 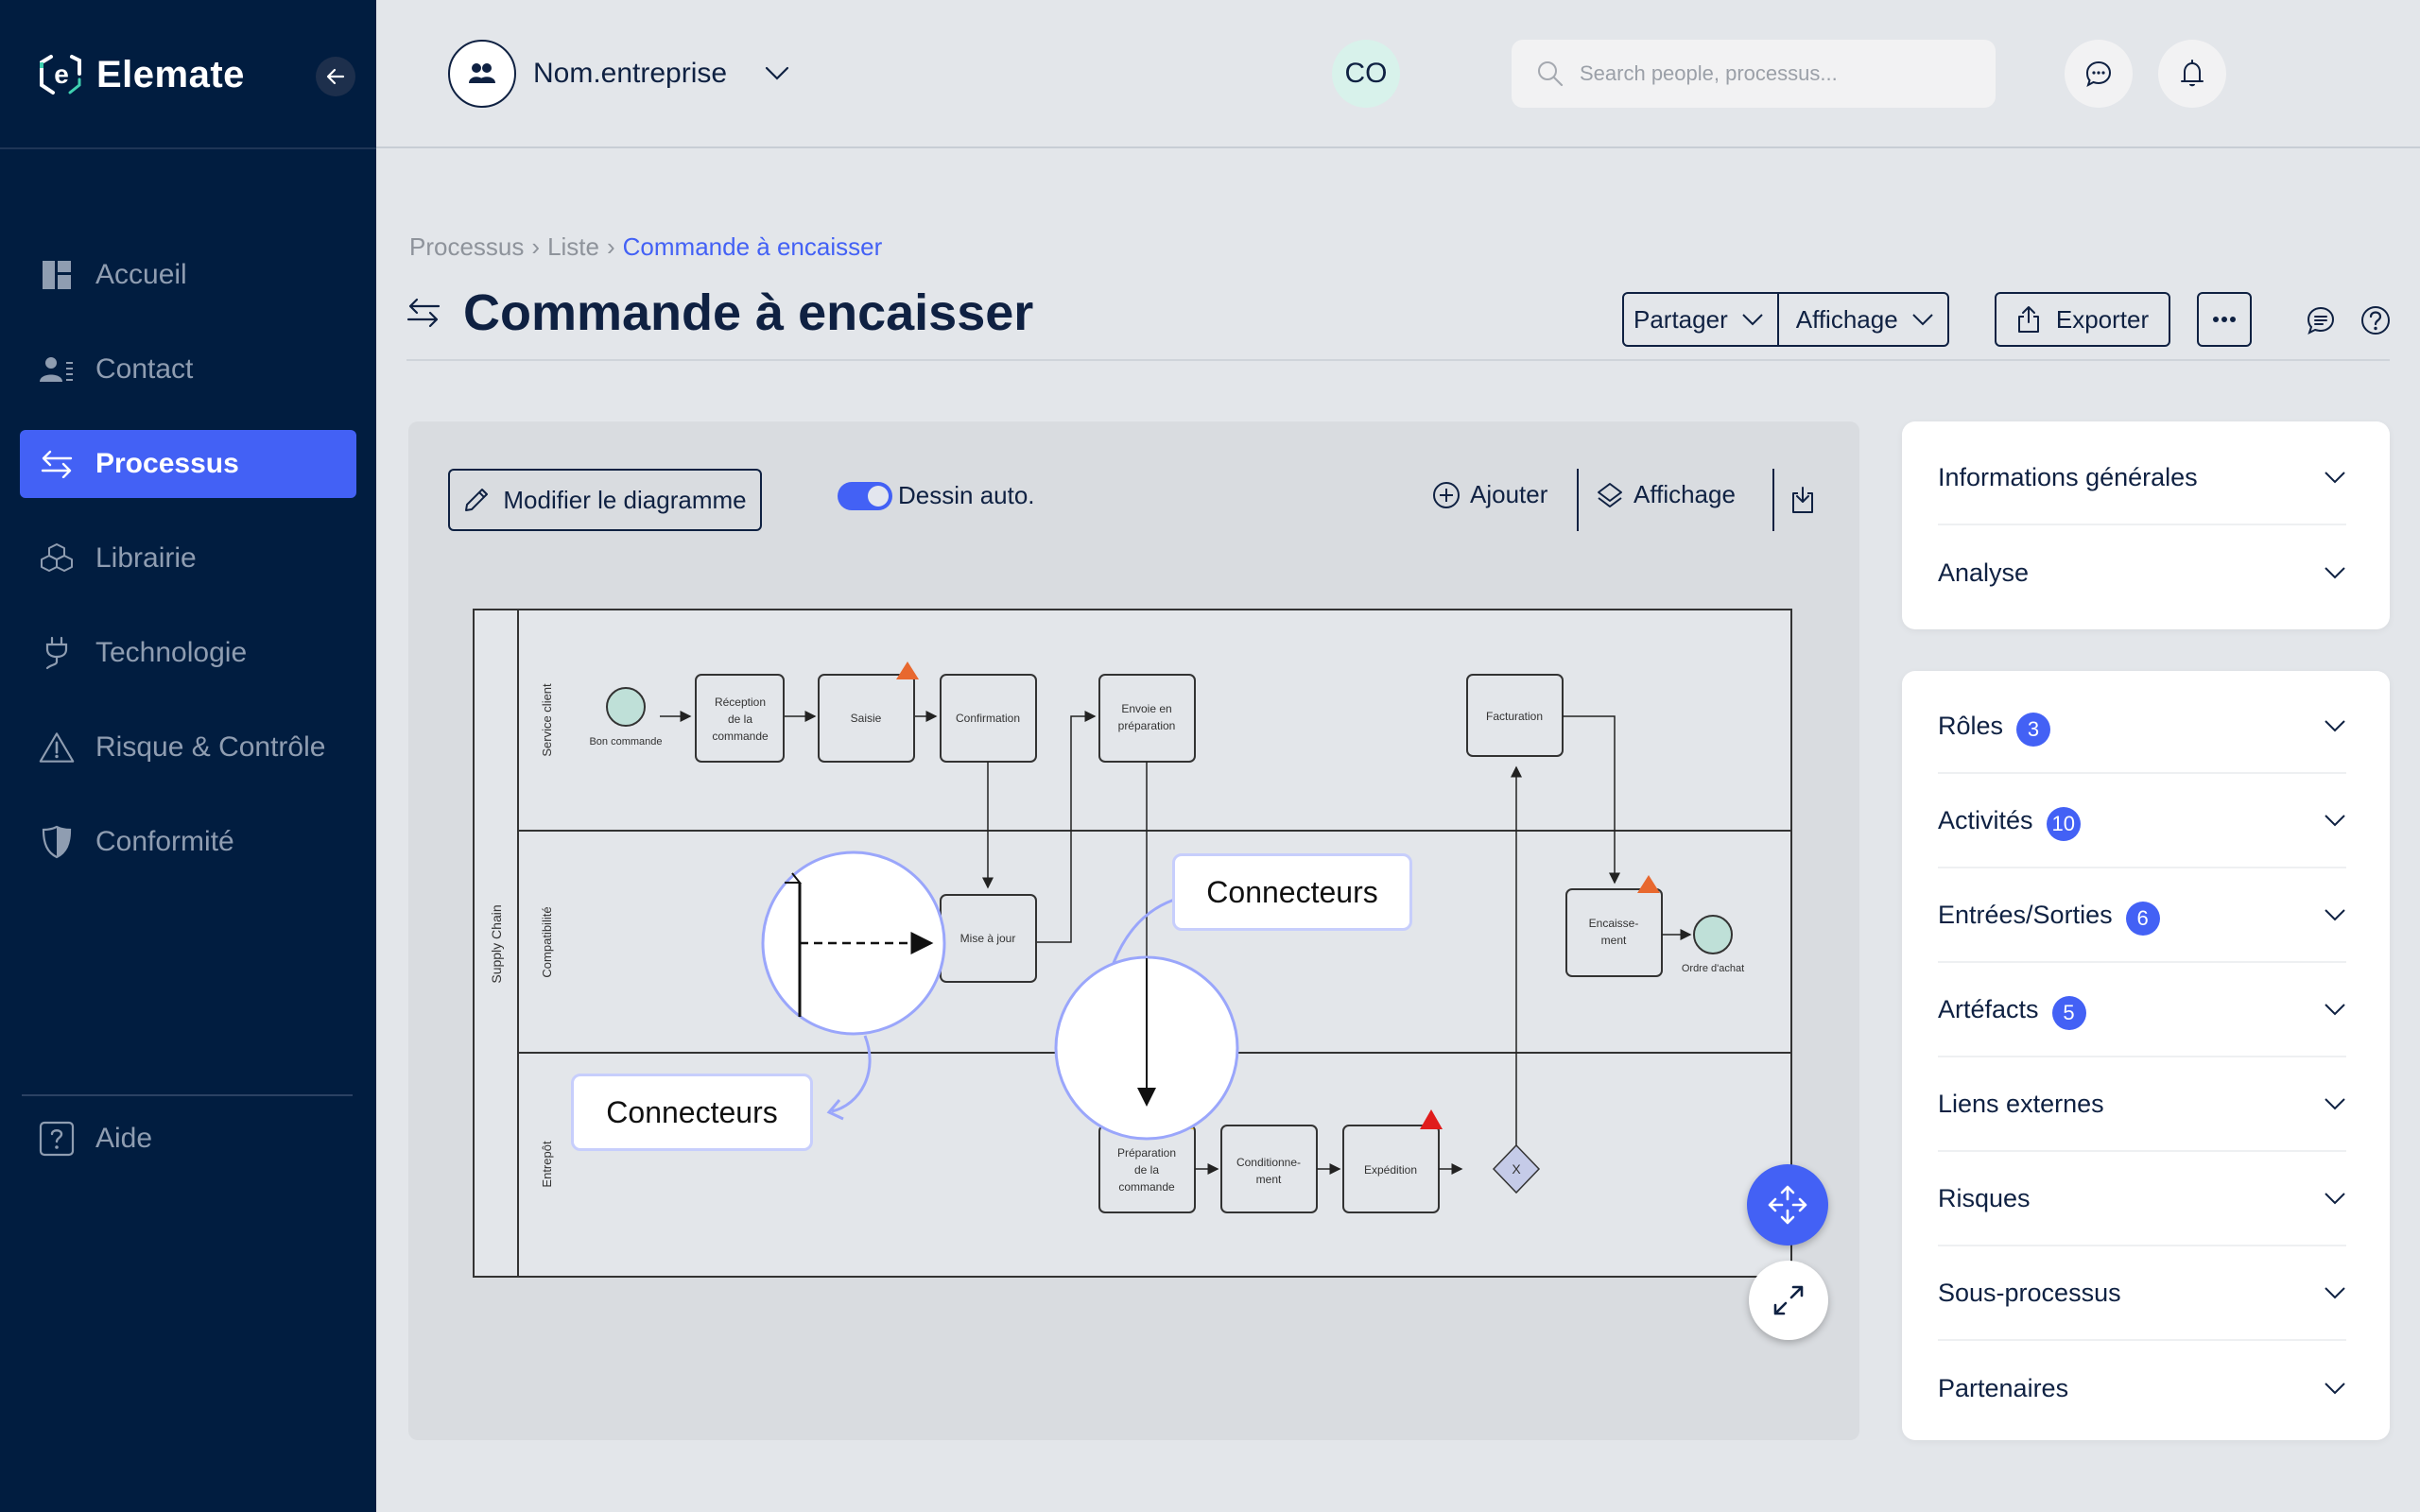 What do you see at coordinates (1802, 500) in the screenshot?
I see `download-button` at bounding box center [1802, 500].